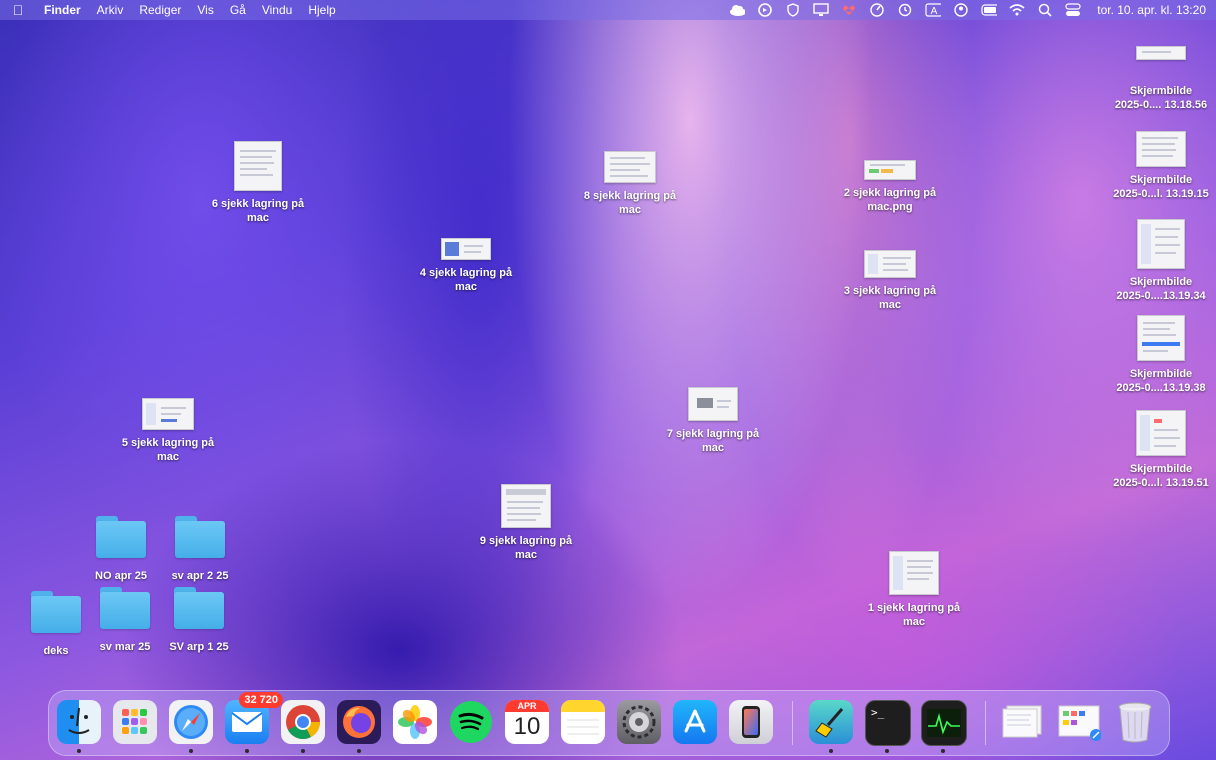 This screenshot has height=760, width=1216. I want to click on folder-label: NO apr 25, so click(121, 576).